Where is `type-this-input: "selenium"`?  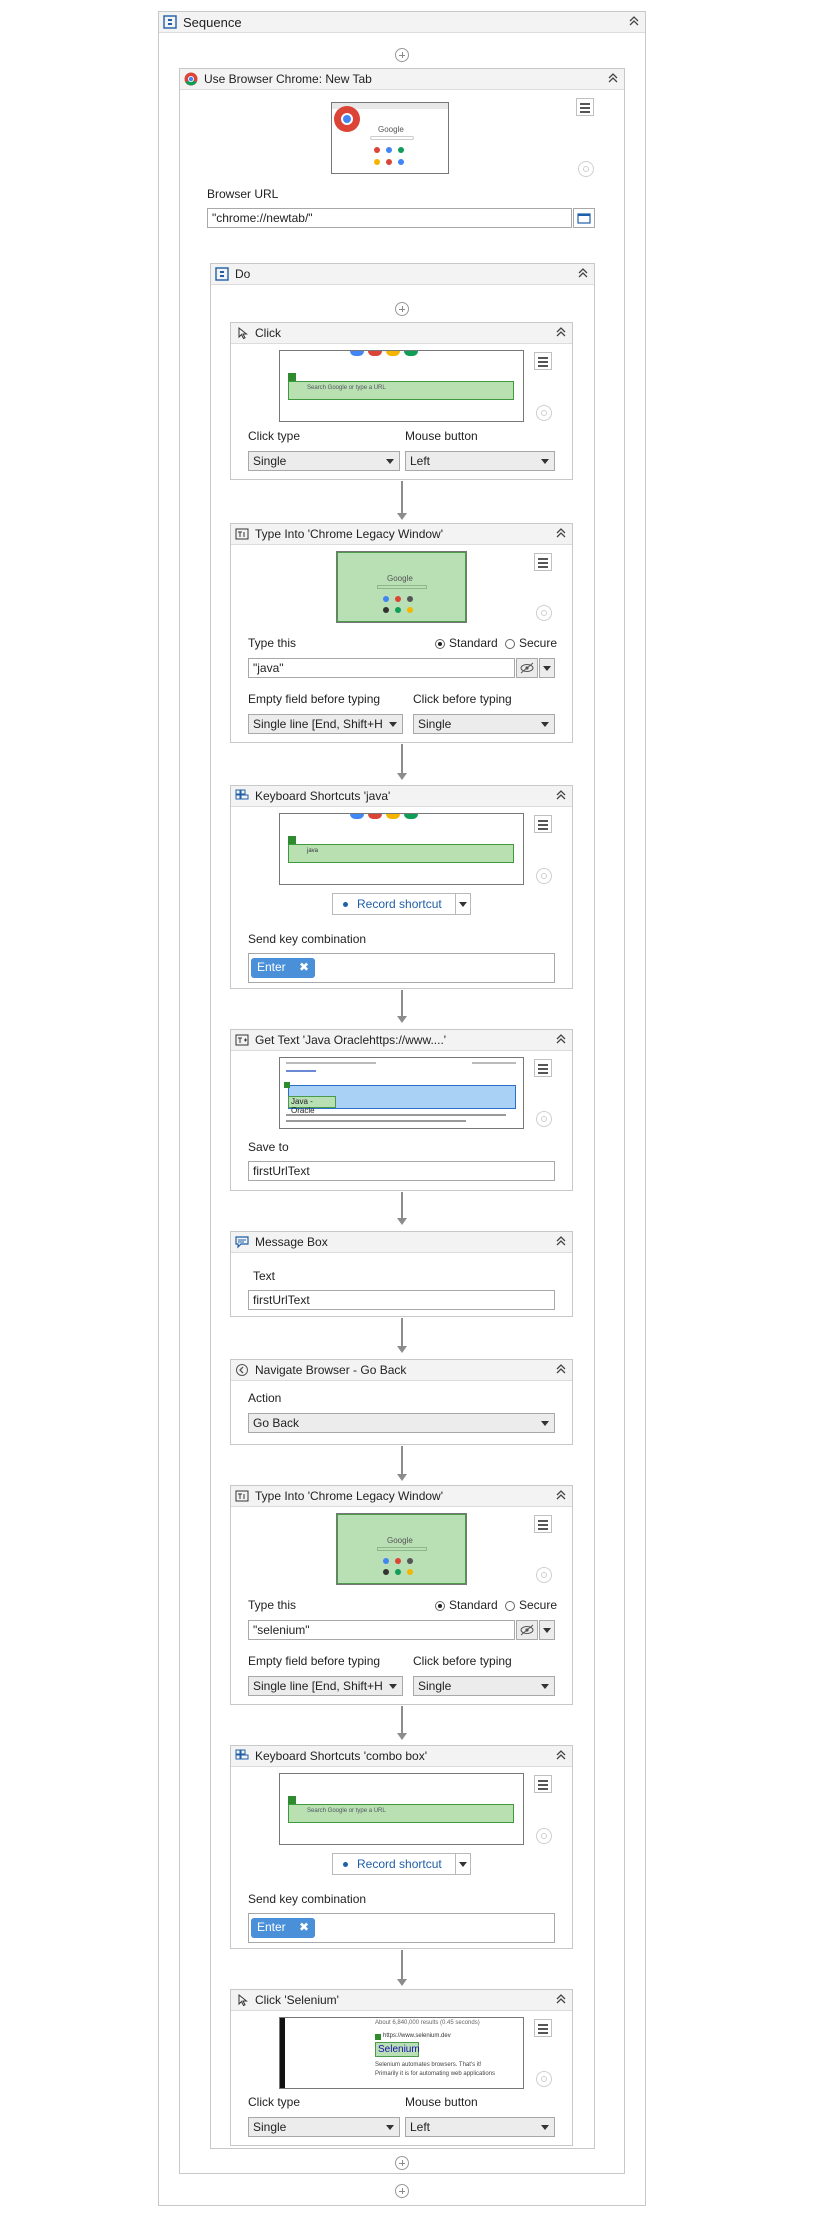 type-this-input: "selenium" is located at coordinates (381, 1630).